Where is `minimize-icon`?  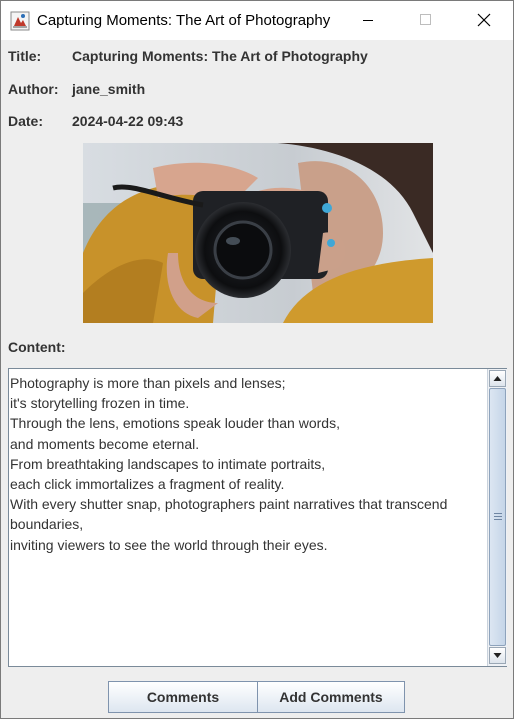 minimize-icon is located at coordinates (368, 20).